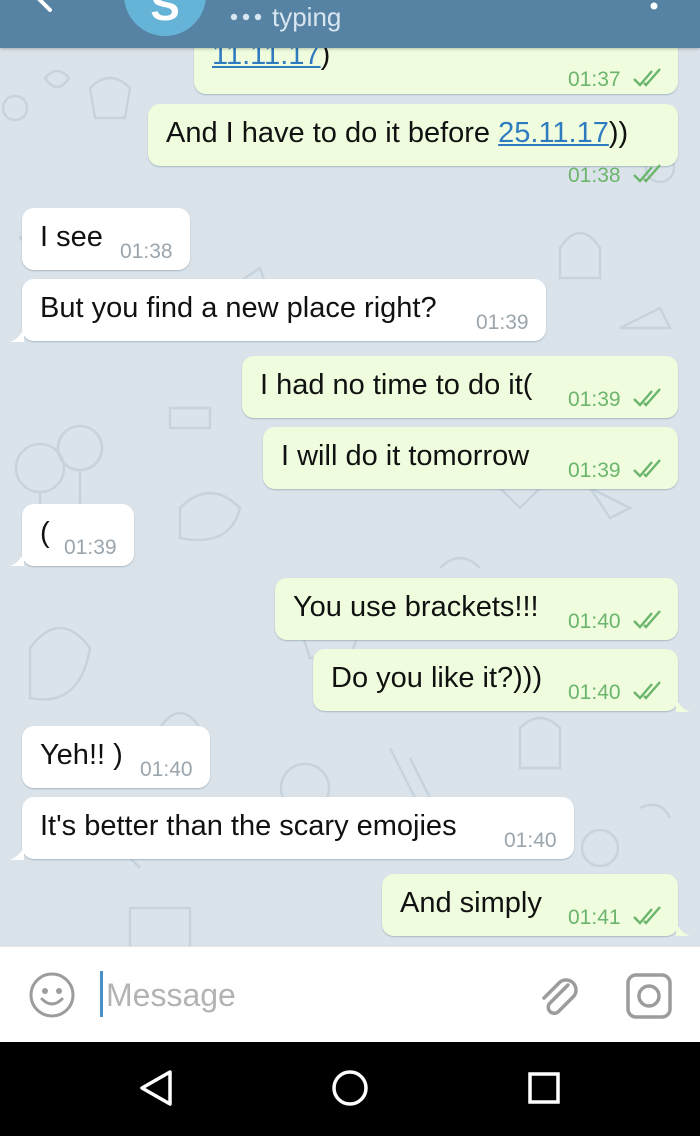  What do you see at coordinates (306, 995) in the screenshot?
I see `message-input` at bounding box center [306, 995].